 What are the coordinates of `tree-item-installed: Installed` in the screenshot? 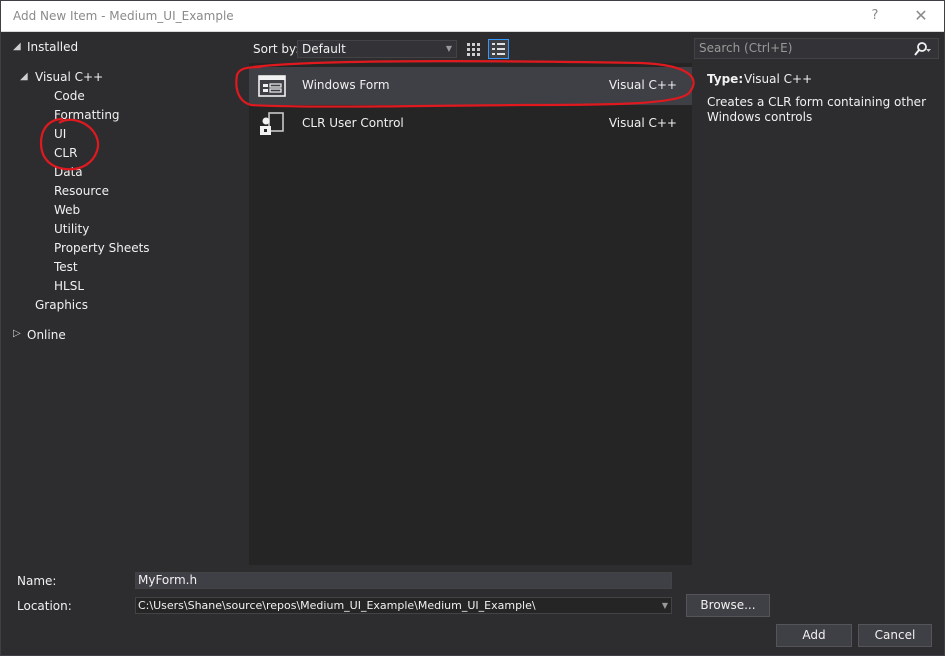 It's located at (52, 47).